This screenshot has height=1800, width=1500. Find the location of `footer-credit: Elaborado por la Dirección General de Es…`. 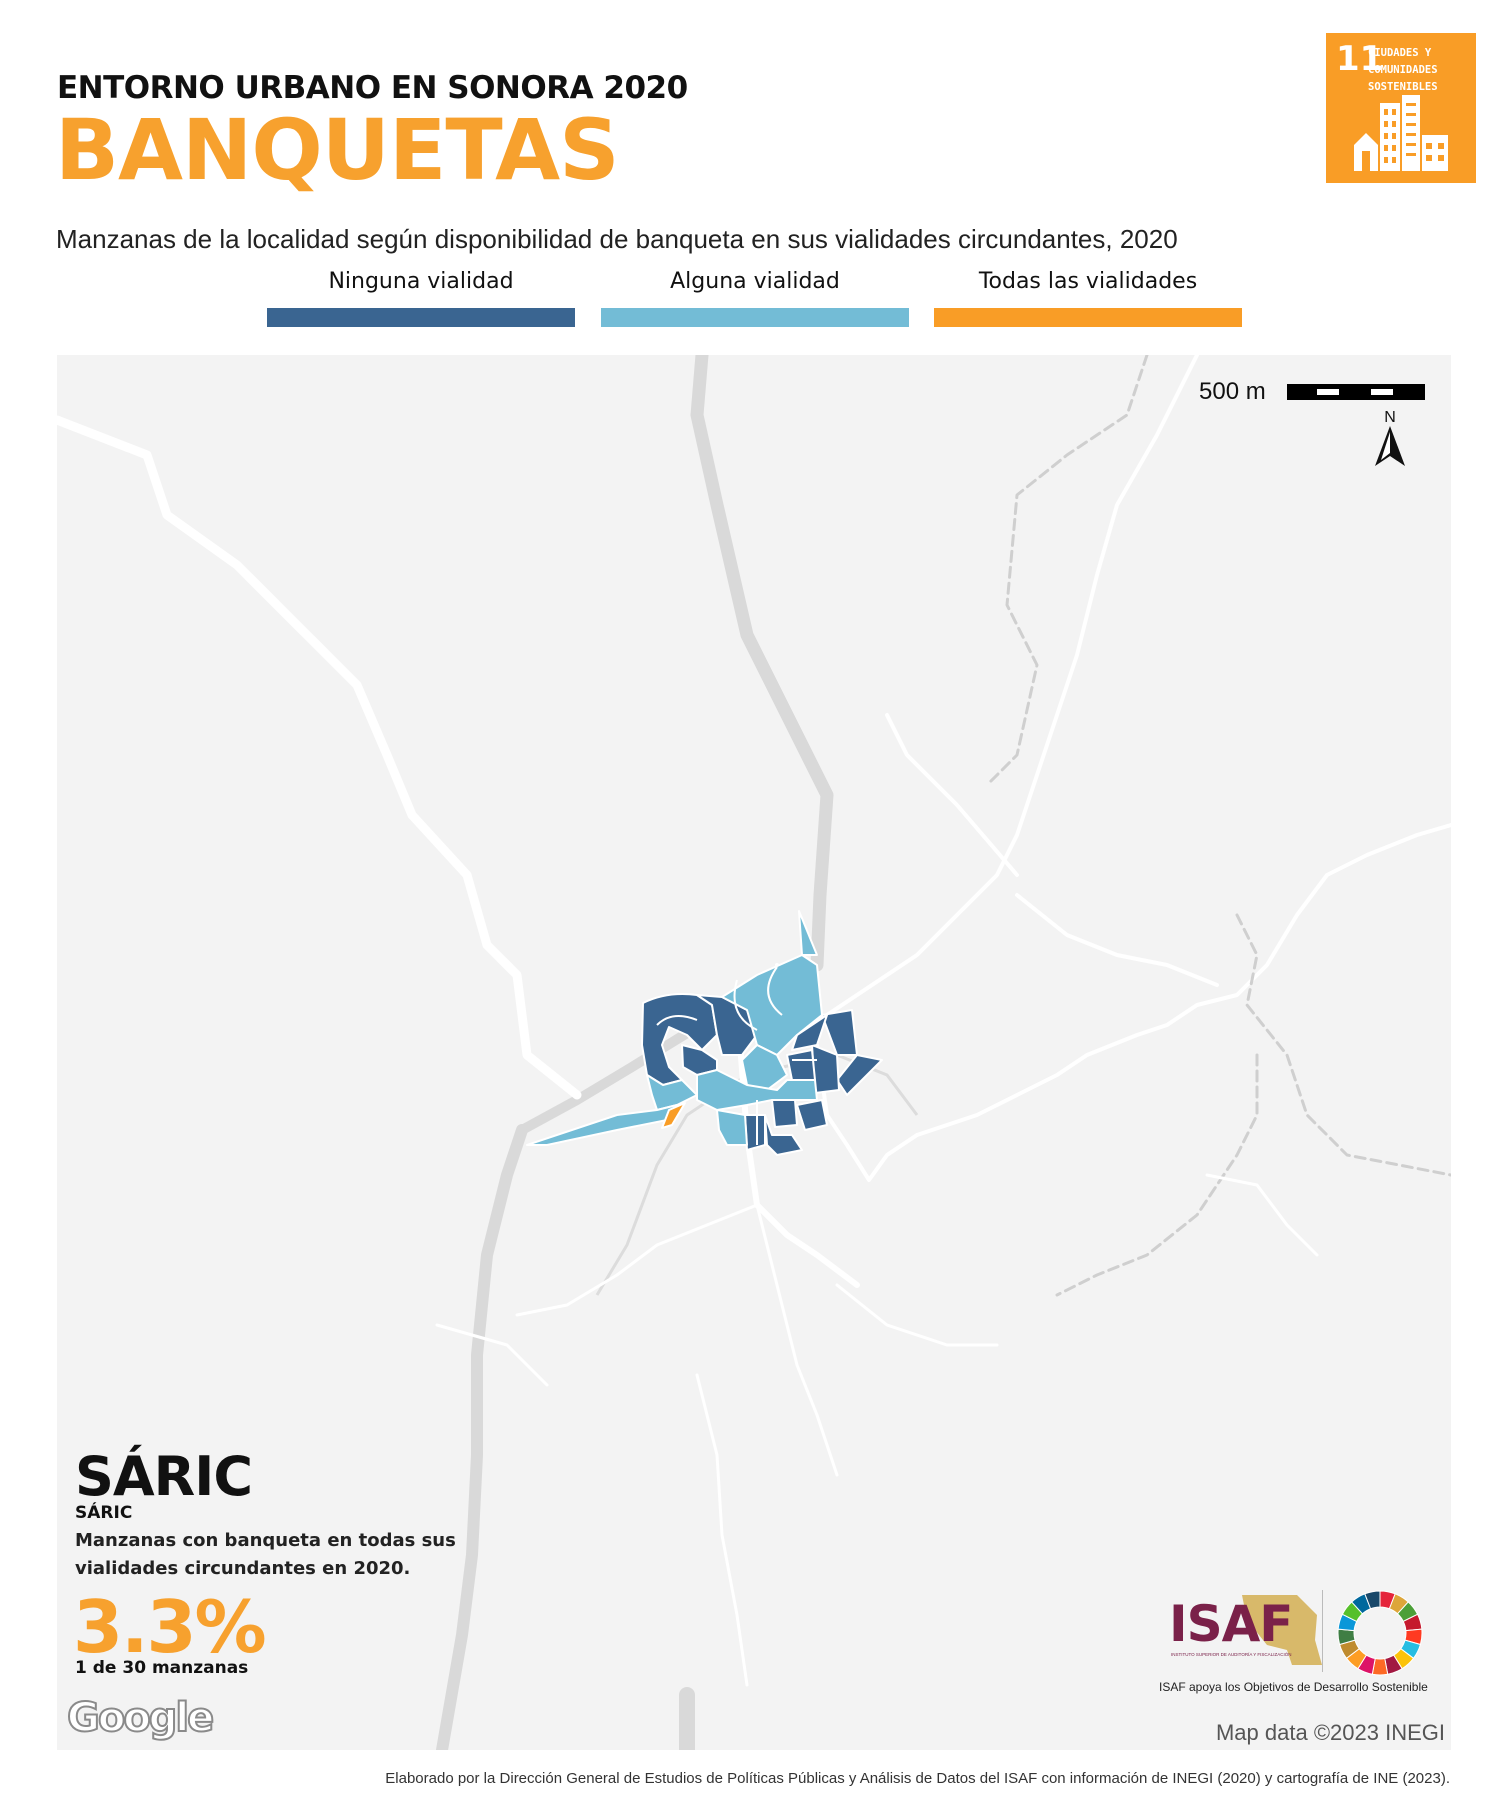

footer-credit: Elaborado por la Dirección General de Es… is located at coordinates (917, 1778).